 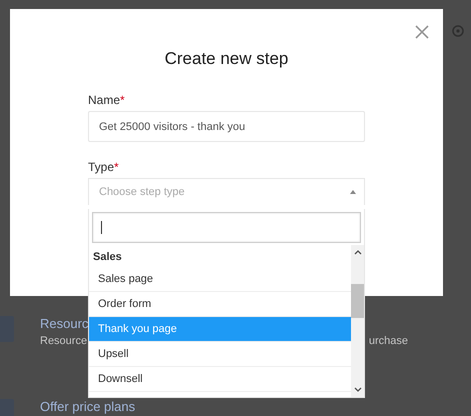 I want to click on scrollbar, so click(x=357, y=321).